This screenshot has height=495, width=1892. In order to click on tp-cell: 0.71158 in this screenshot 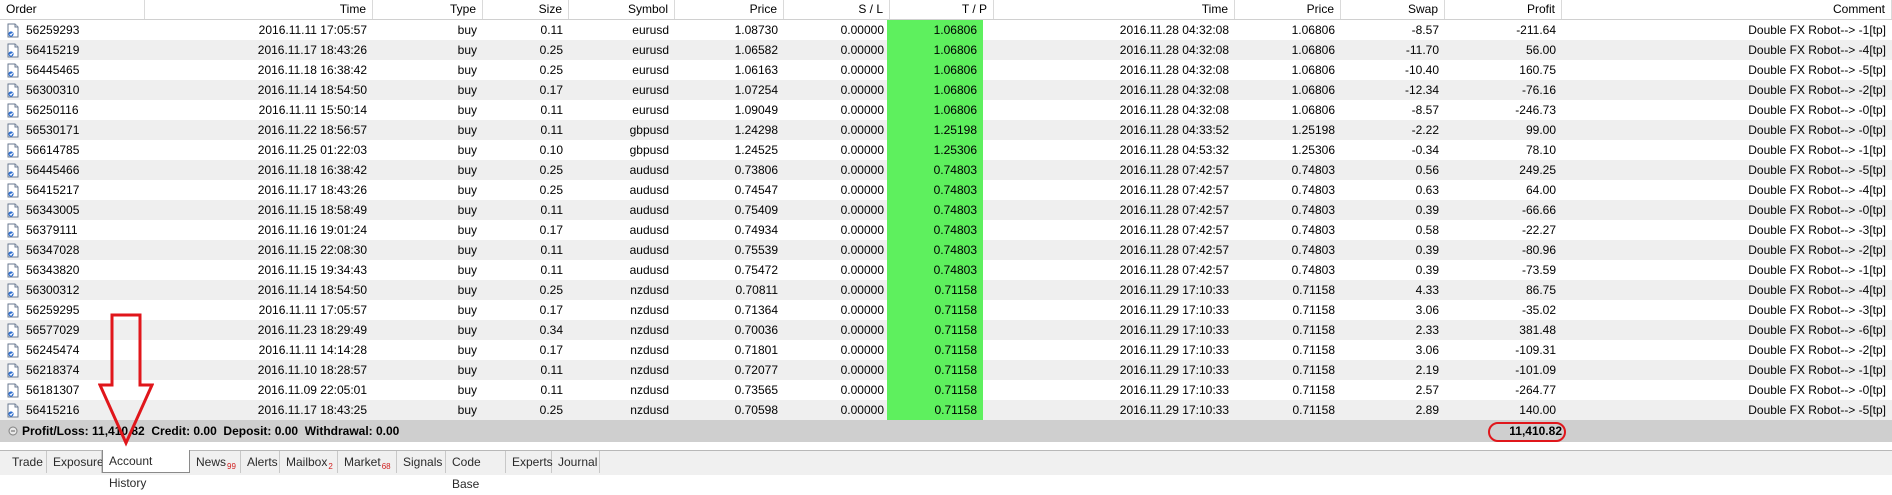, I will do `click(935, 310)`.